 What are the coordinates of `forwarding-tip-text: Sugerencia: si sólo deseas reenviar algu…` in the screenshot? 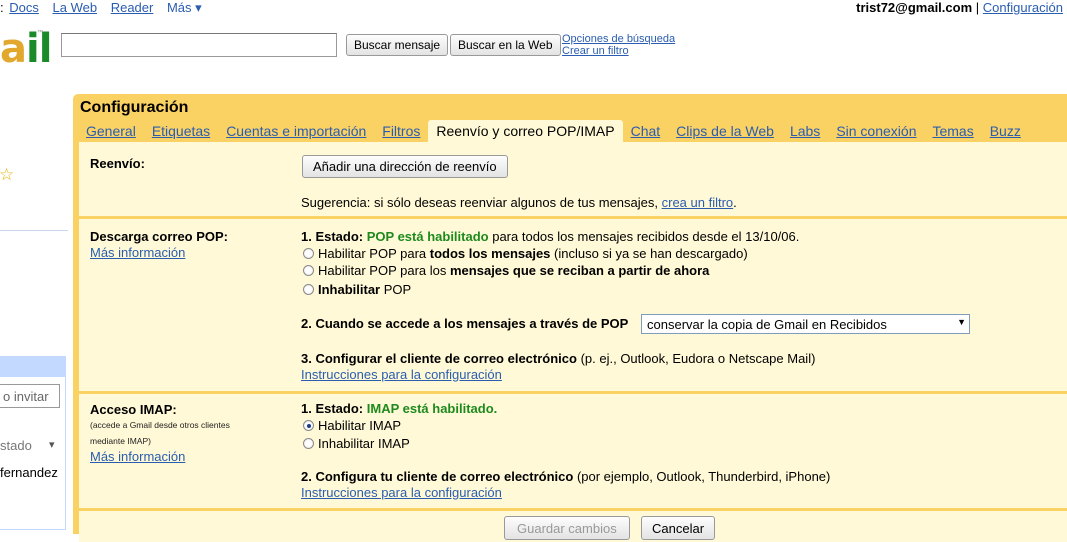 It's located at (481, 202).